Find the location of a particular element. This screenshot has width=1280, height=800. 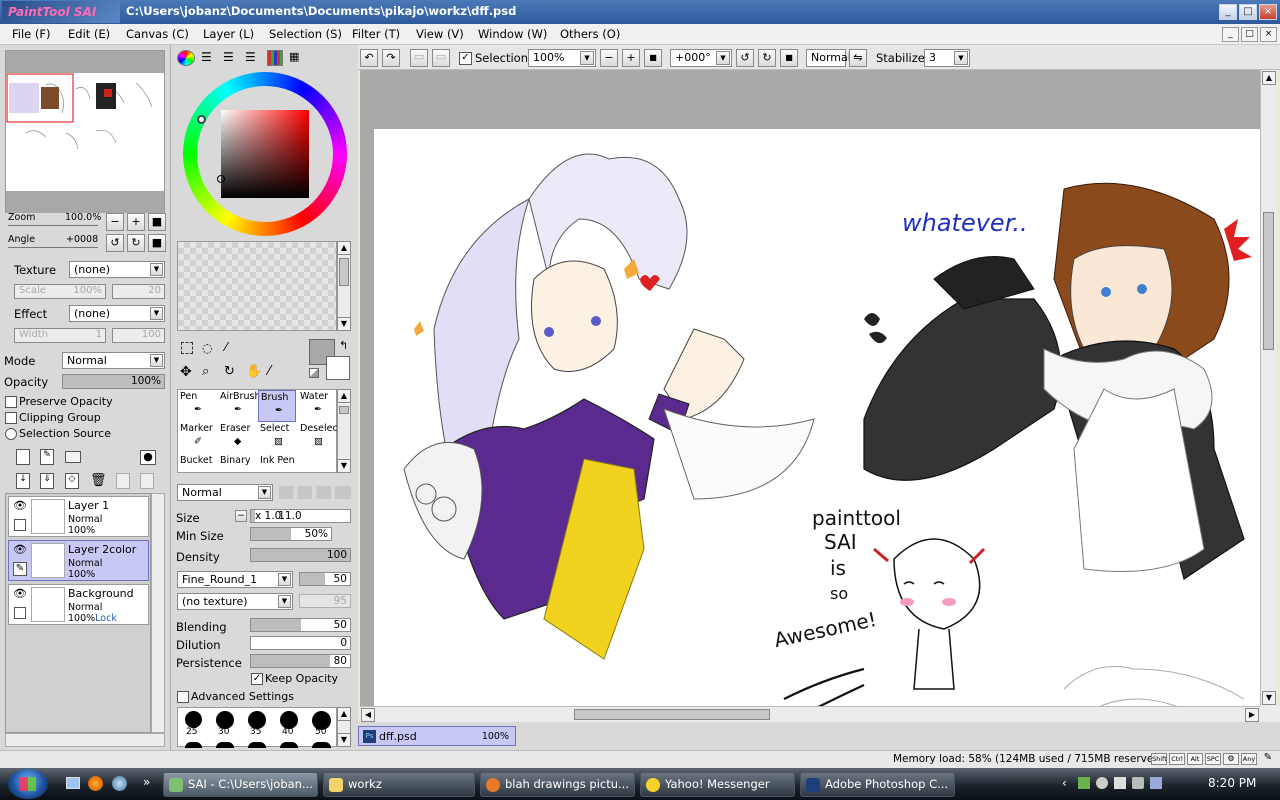

tray-app-icon is located at coordinates (1156, 783).